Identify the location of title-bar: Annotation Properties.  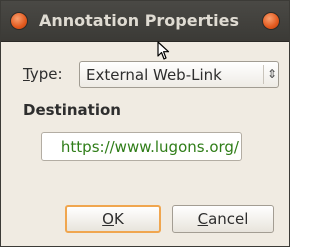
(145, 21).